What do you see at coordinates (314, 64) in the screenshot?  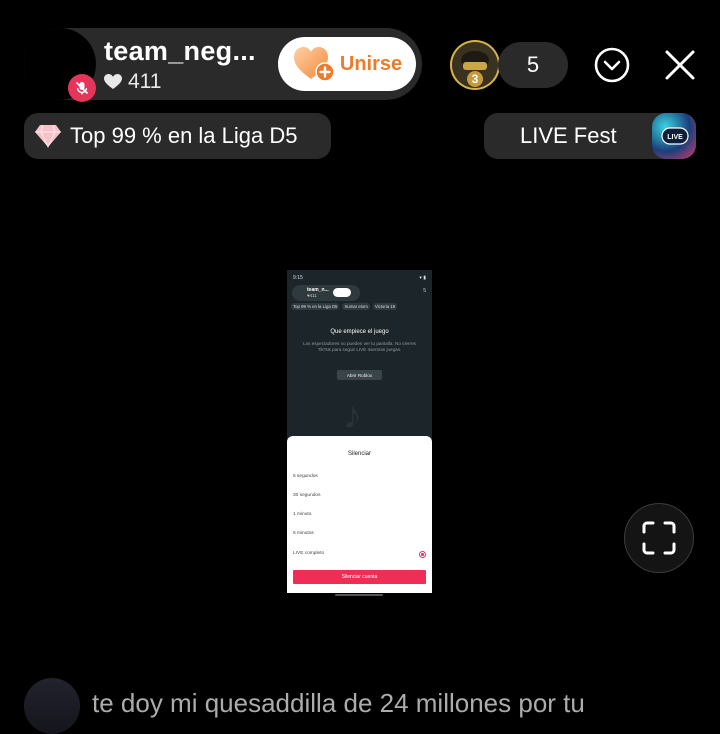 I see `heart-plus-icon` at bounding box center [314, 64].